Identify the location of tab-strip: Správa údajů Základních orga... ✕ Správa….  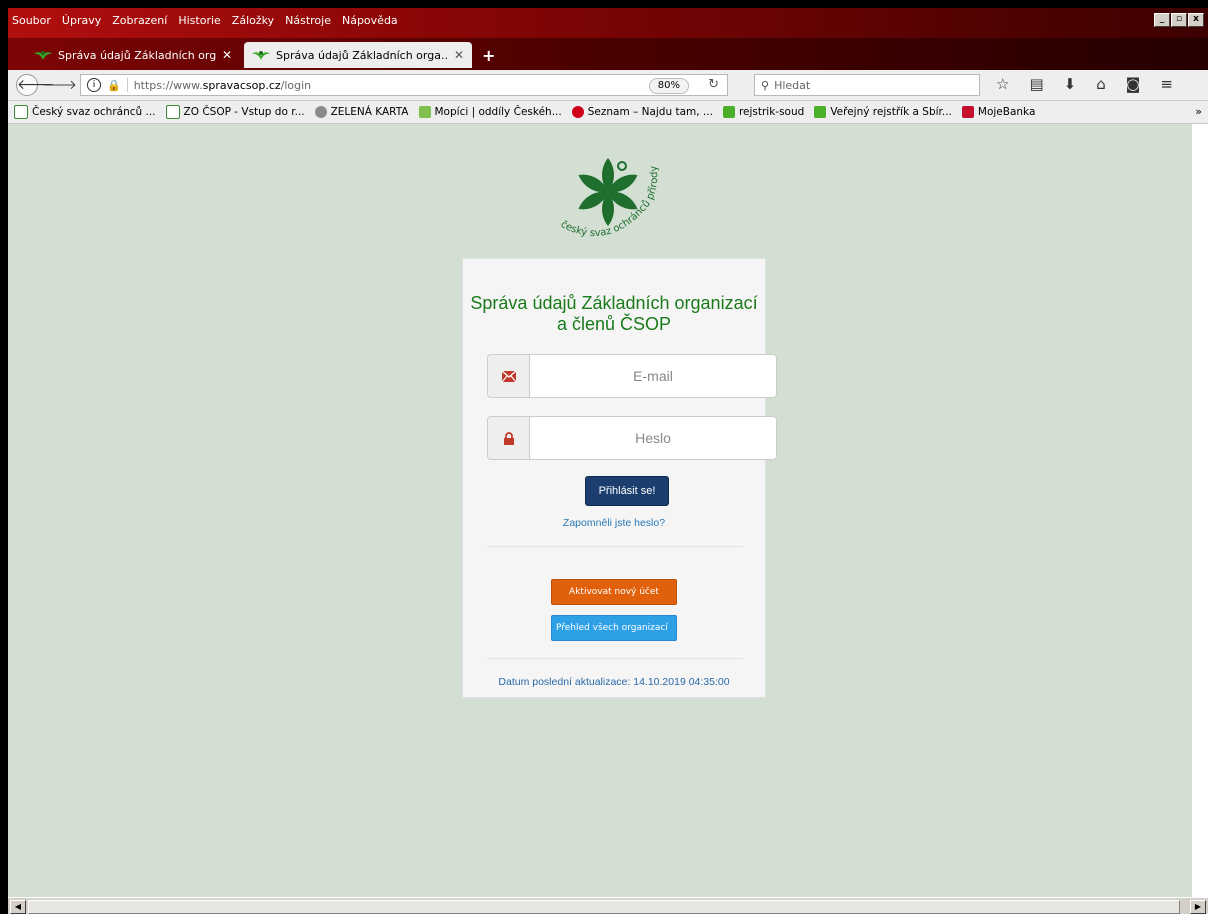
(608, 54).